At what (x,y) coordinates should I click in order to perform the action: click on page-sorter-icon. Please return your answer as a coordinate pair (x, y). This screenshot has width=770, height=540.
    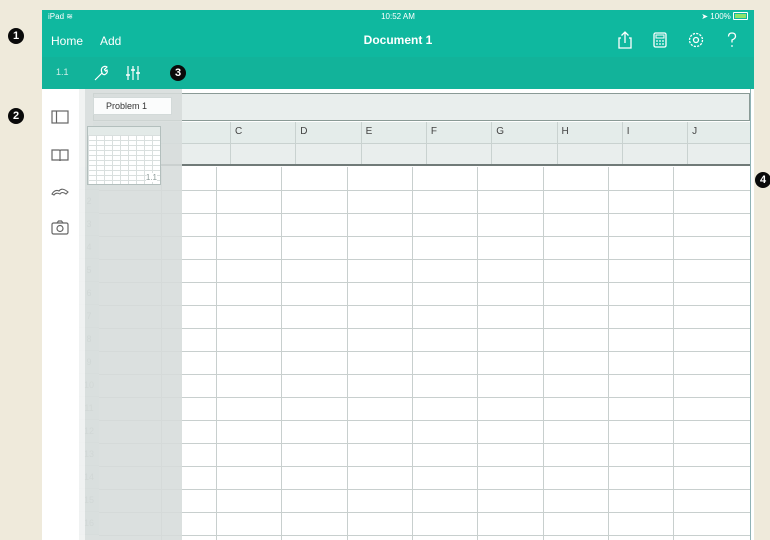
    Looking at the image, I should click on (60, 117).